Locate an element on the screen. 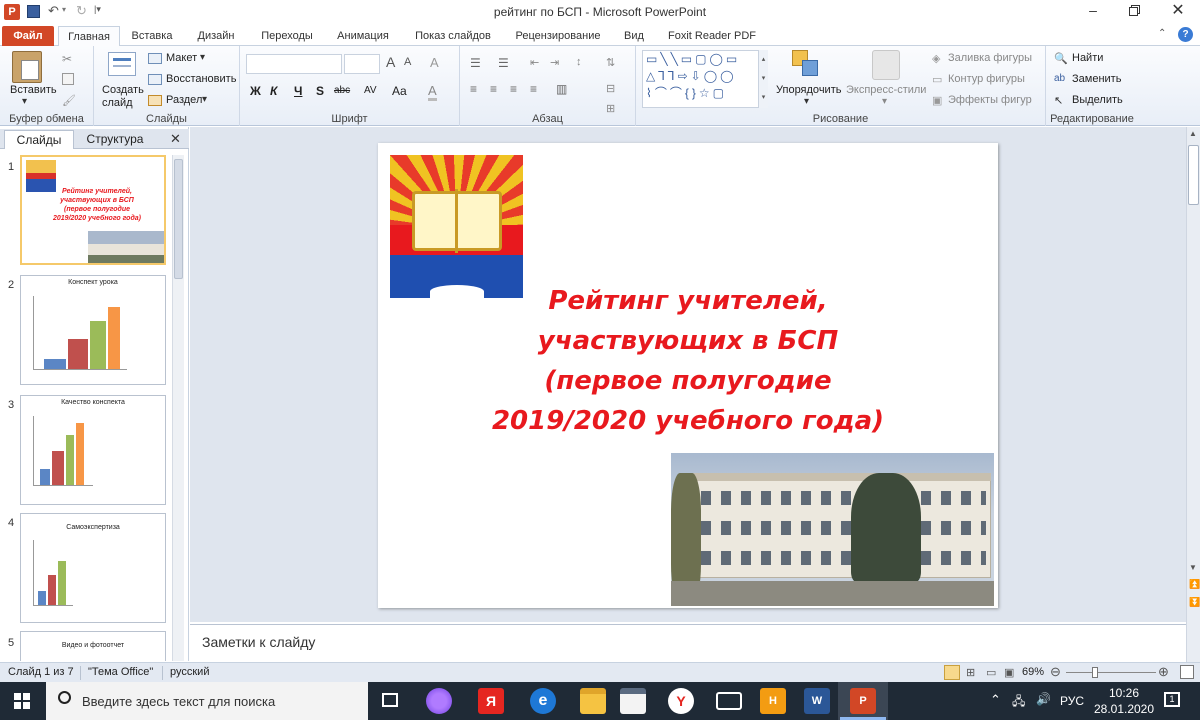  input-language: РУС is located at coordinates (1072, 701).